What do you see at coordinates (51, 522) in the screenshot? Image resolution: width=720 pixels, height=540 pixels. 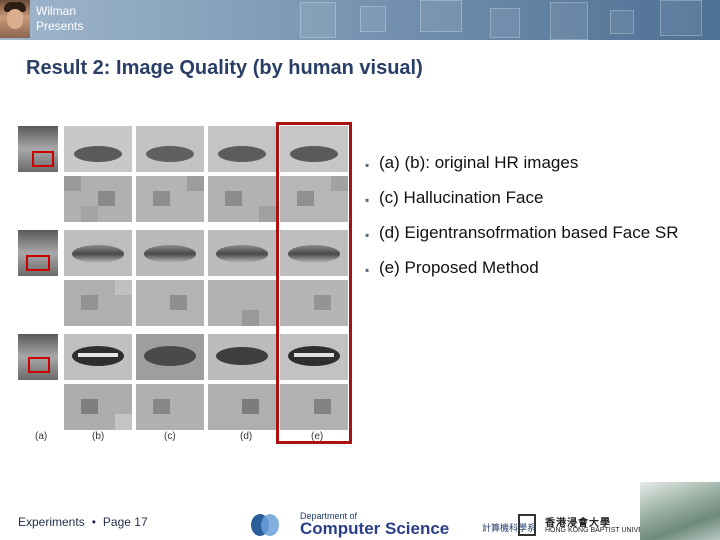 I see `section-name: Experiments` at bounding box center [51, 522].